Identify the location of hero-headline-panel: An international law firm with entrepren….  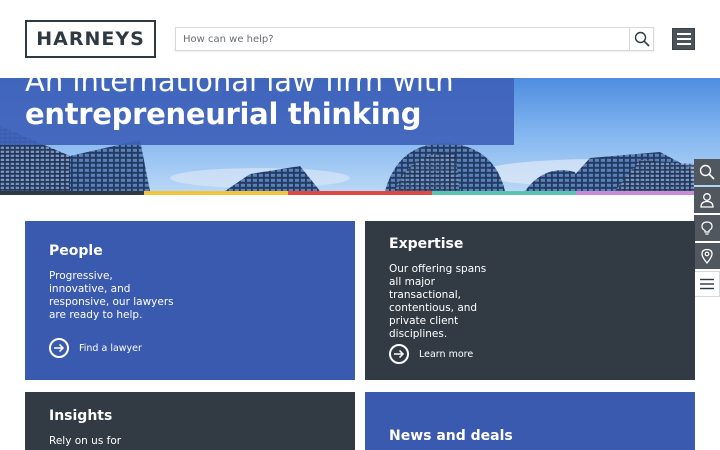
(257, 111).